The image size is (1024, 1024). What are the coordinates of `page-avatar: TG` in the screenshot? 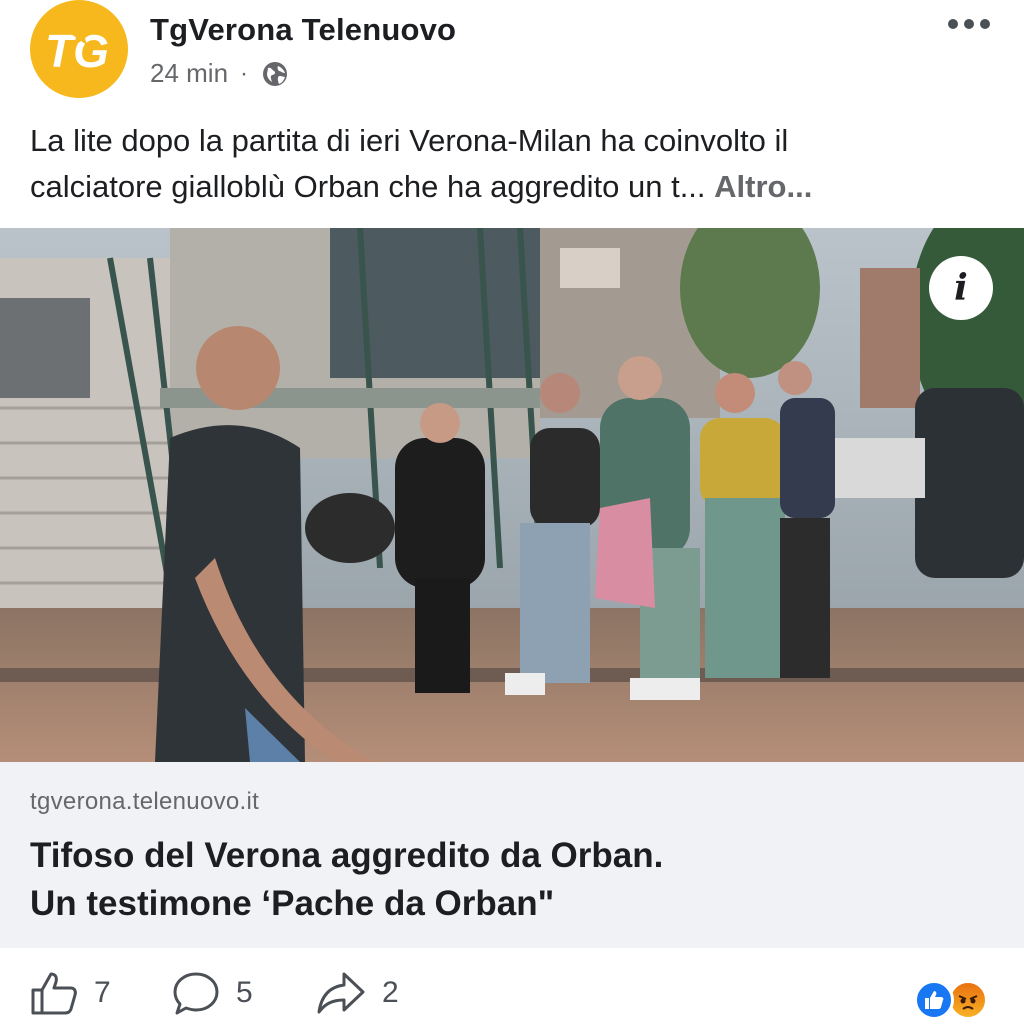 It's located at (79, 49).